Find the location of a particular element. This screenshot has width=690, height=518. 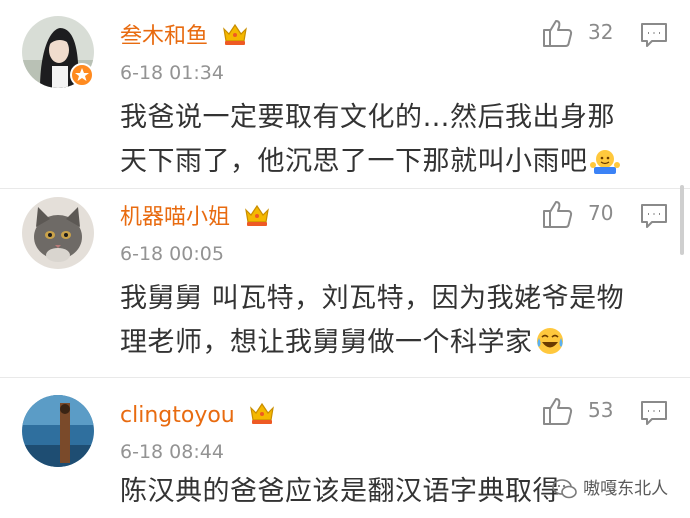

comment-time: 6-18 00:05 is located at coordinates (172, 254).